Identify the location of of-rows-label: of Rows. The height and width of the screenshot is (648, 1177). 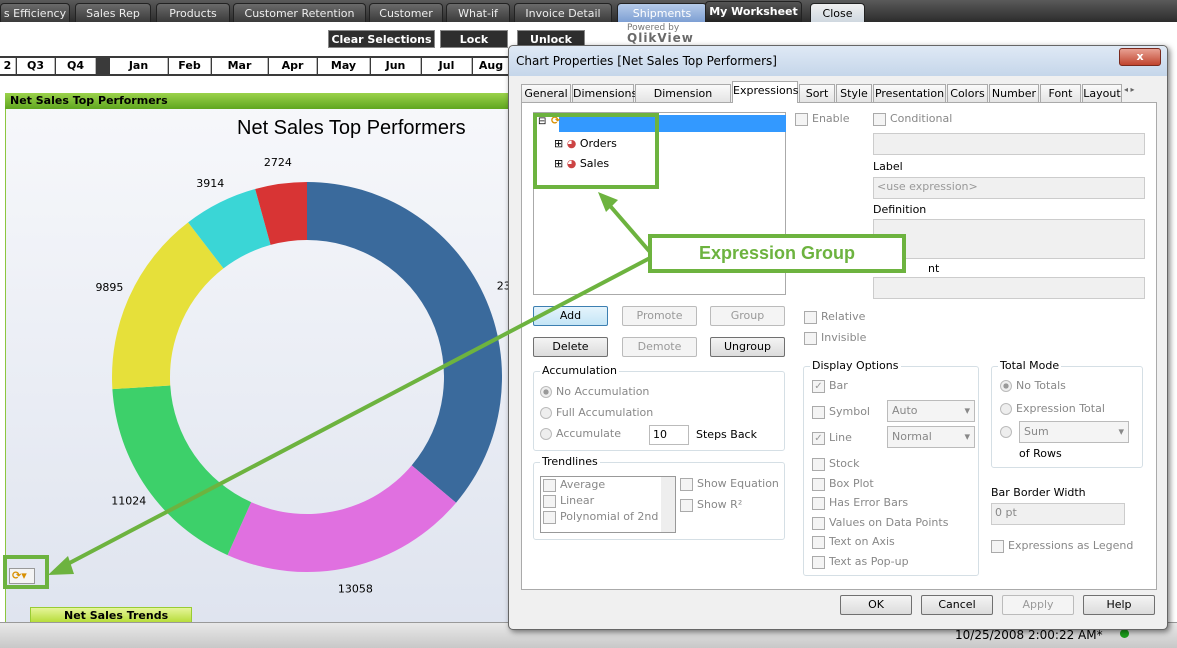
(1040, 453).